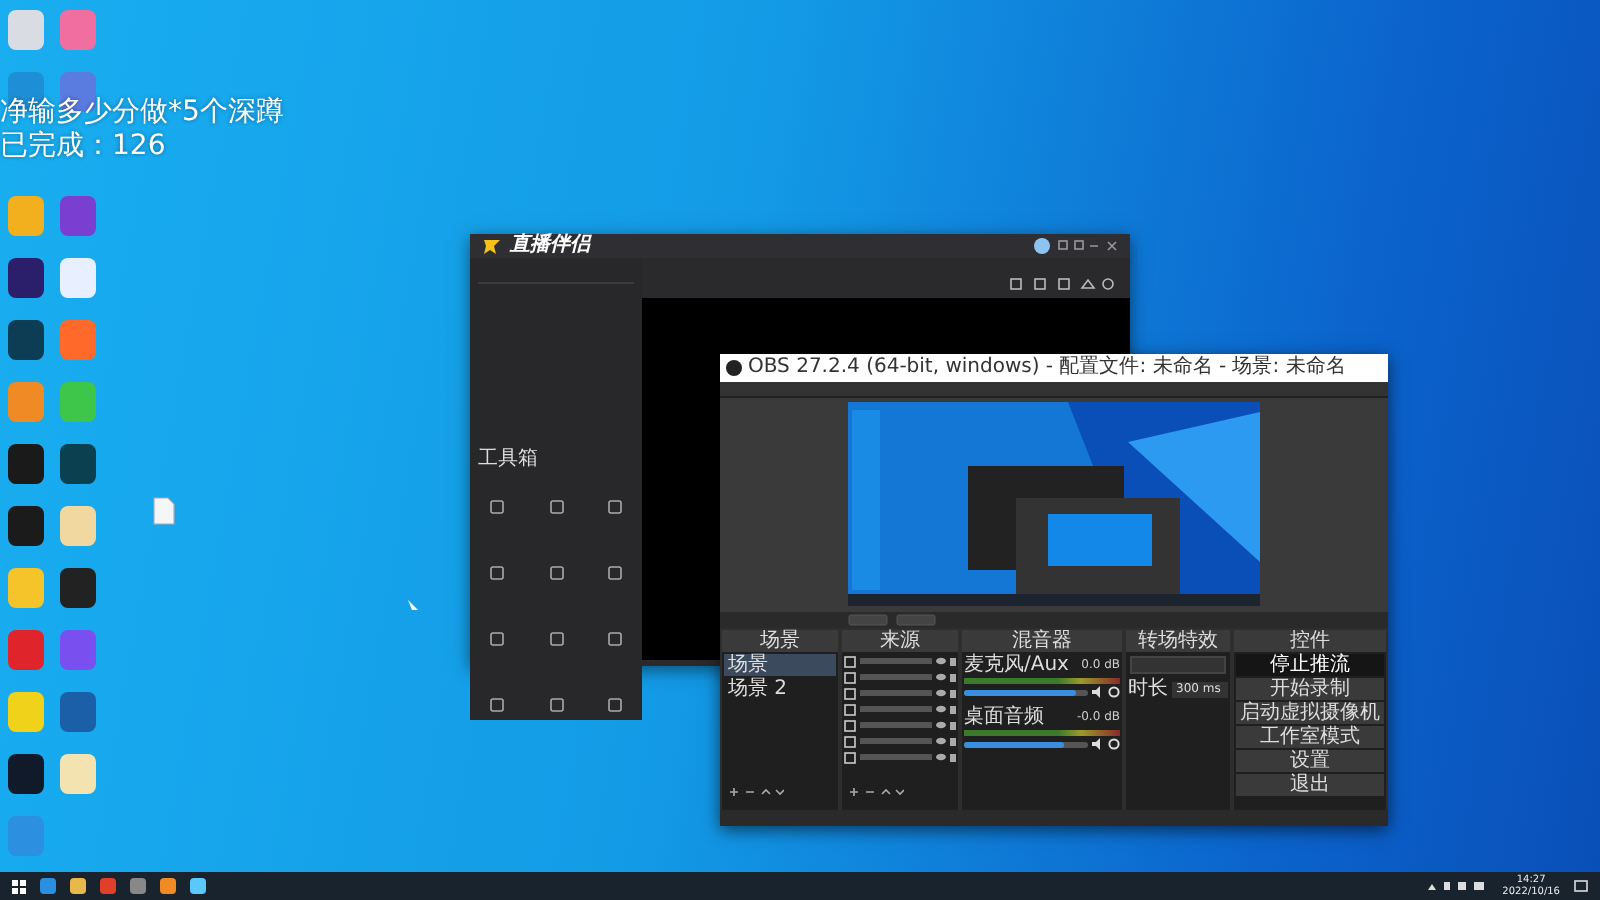  Describe the element at coordinates (1310, 641) in the screenshot. I see `dock-title: 控件` at that location.